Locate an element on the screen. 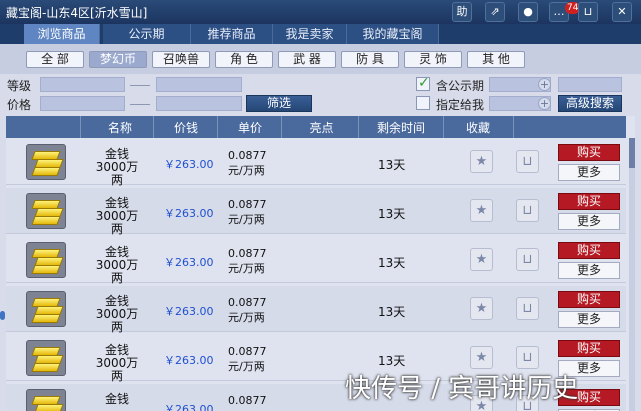 The height and width of the screenshot is (411, 641). level-range-dash is located at coordinates (140, 85).